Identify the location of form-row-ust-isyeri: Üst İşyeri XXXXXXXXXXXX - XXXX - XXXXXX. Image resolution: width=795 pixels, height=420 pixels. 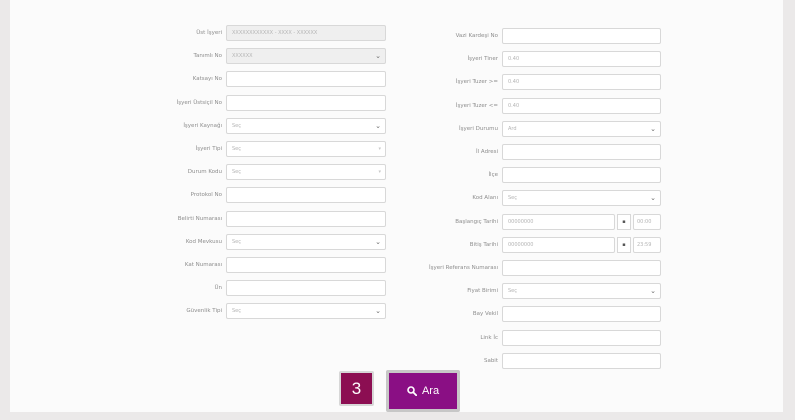
(210, 33).